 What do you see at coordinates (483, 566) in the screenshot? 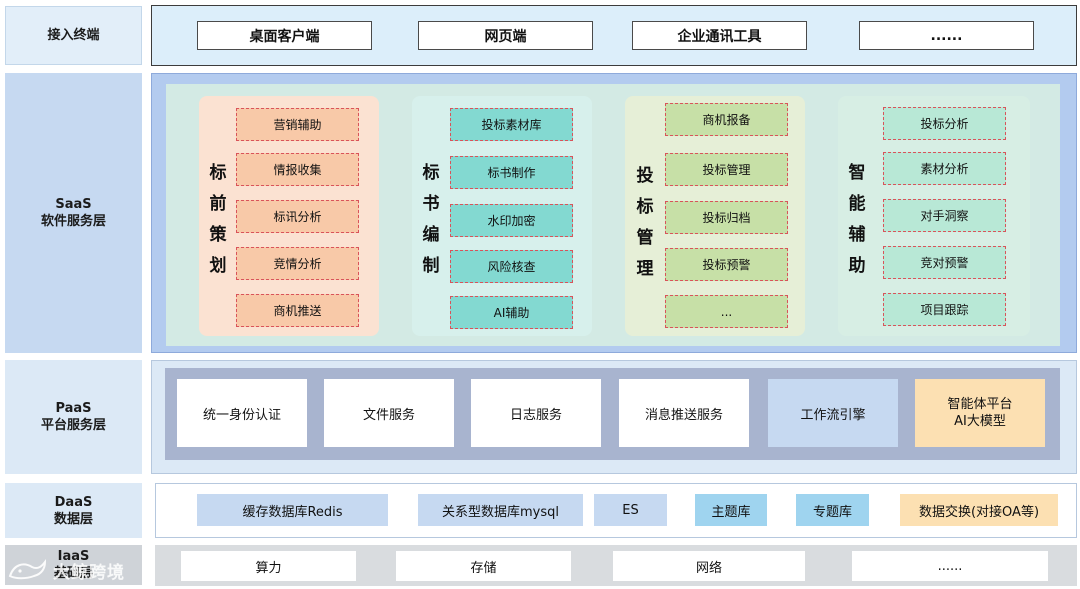
I see `iaas-item-storage: 存储` at bounding box center [483, 566].